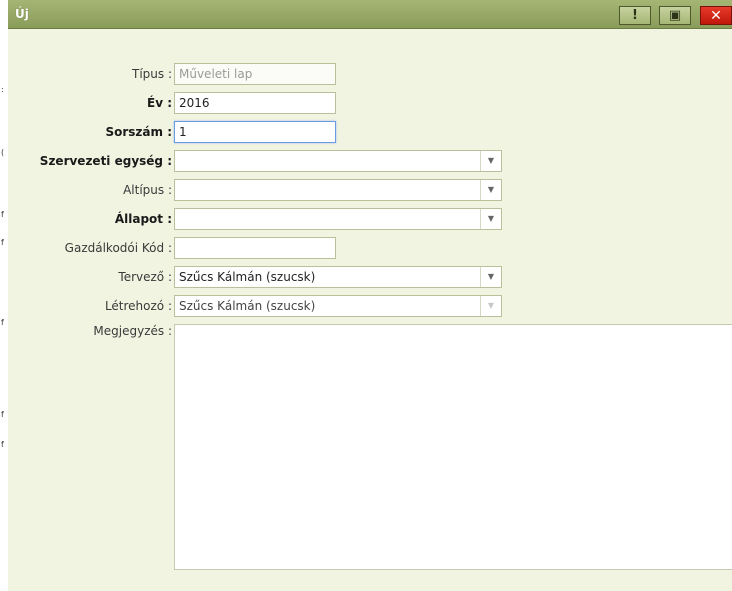 The height and width of the screenshot is (591, 732). I want to click on sorszam-field: 1, so click(255, 132).